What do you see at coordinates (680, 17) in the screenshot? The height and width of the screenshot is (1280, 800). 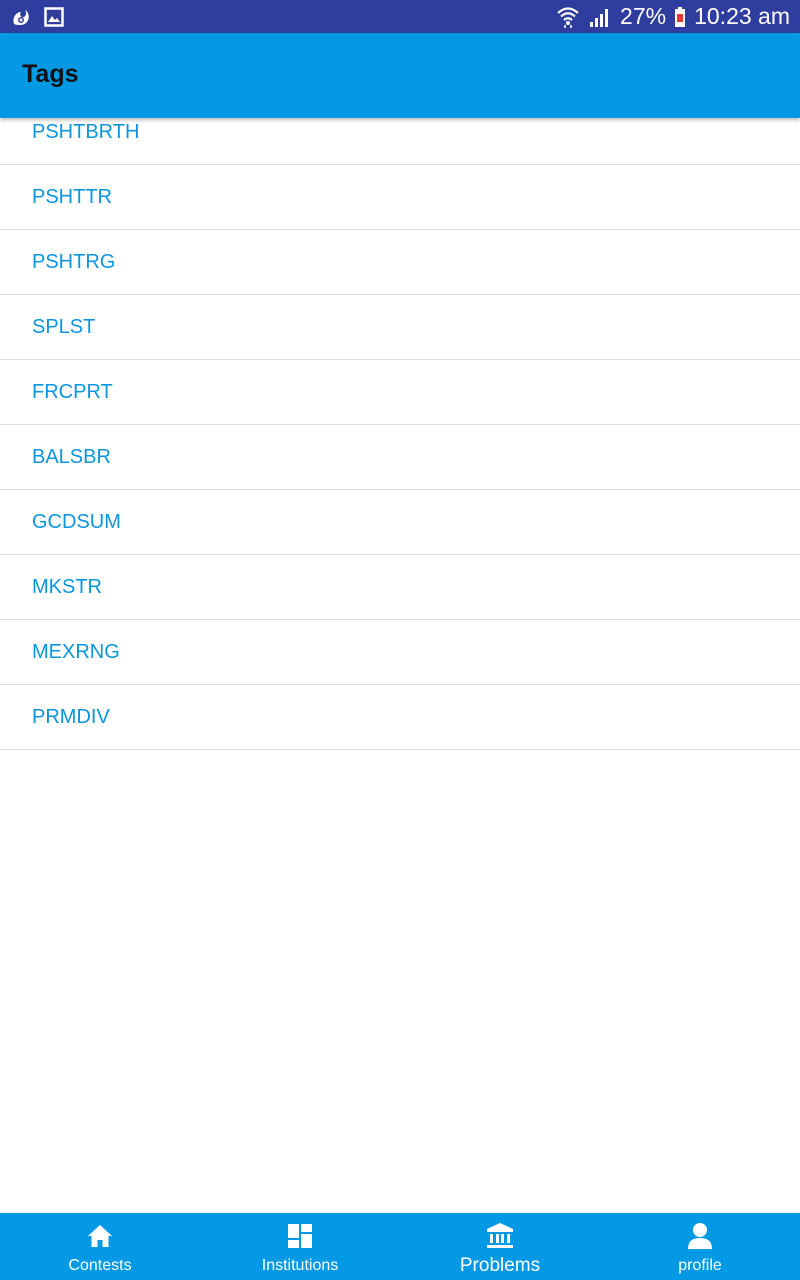 I see `battery-icon` at bounding box center [680, 17].